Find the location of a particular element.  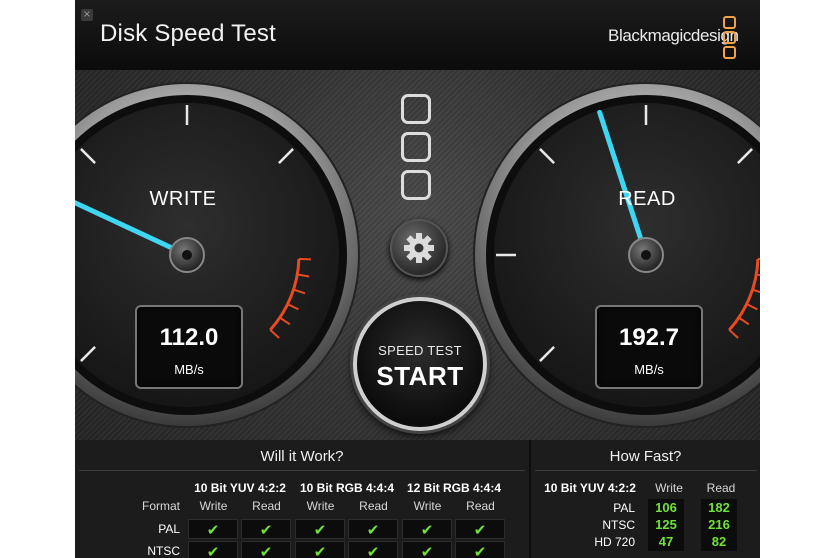

format-column-header: Format is located at coordinates (160, 506).